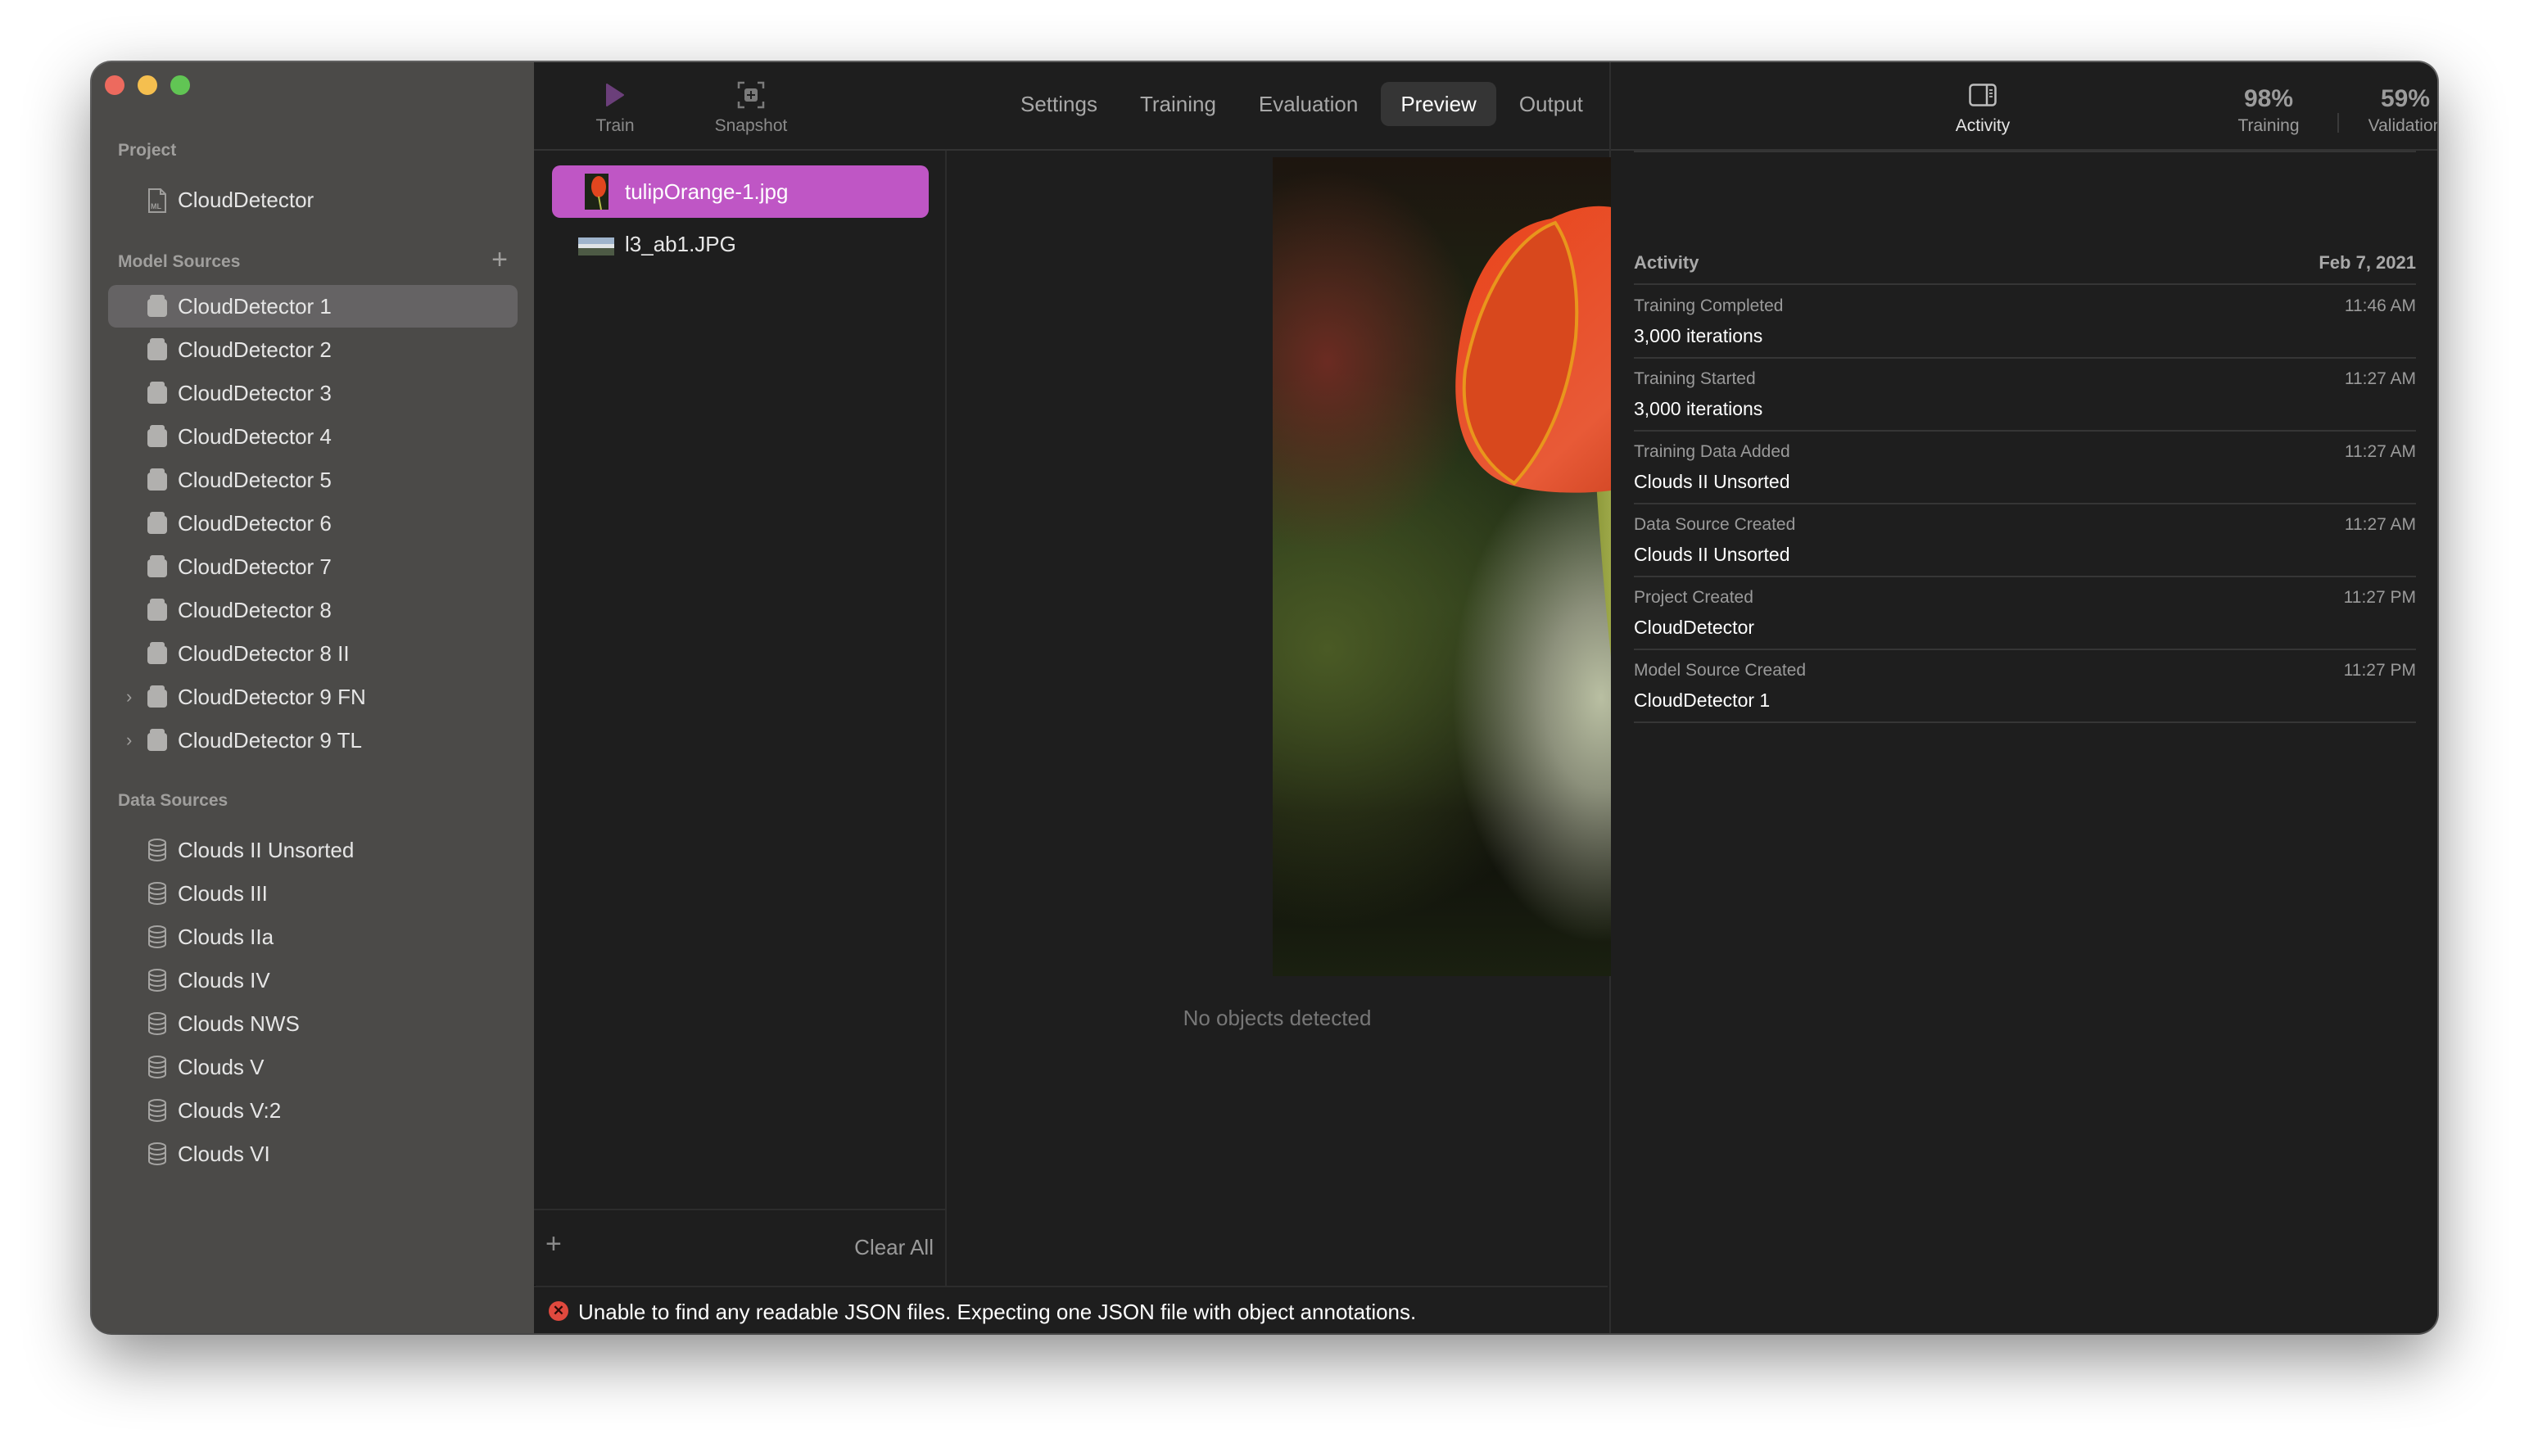 Image resolution: width=2529 pixels, height=1456 pixels. Describe the element at coordinates (1551, 104) in the screenshot. I see `tab-output: Output` at that location.